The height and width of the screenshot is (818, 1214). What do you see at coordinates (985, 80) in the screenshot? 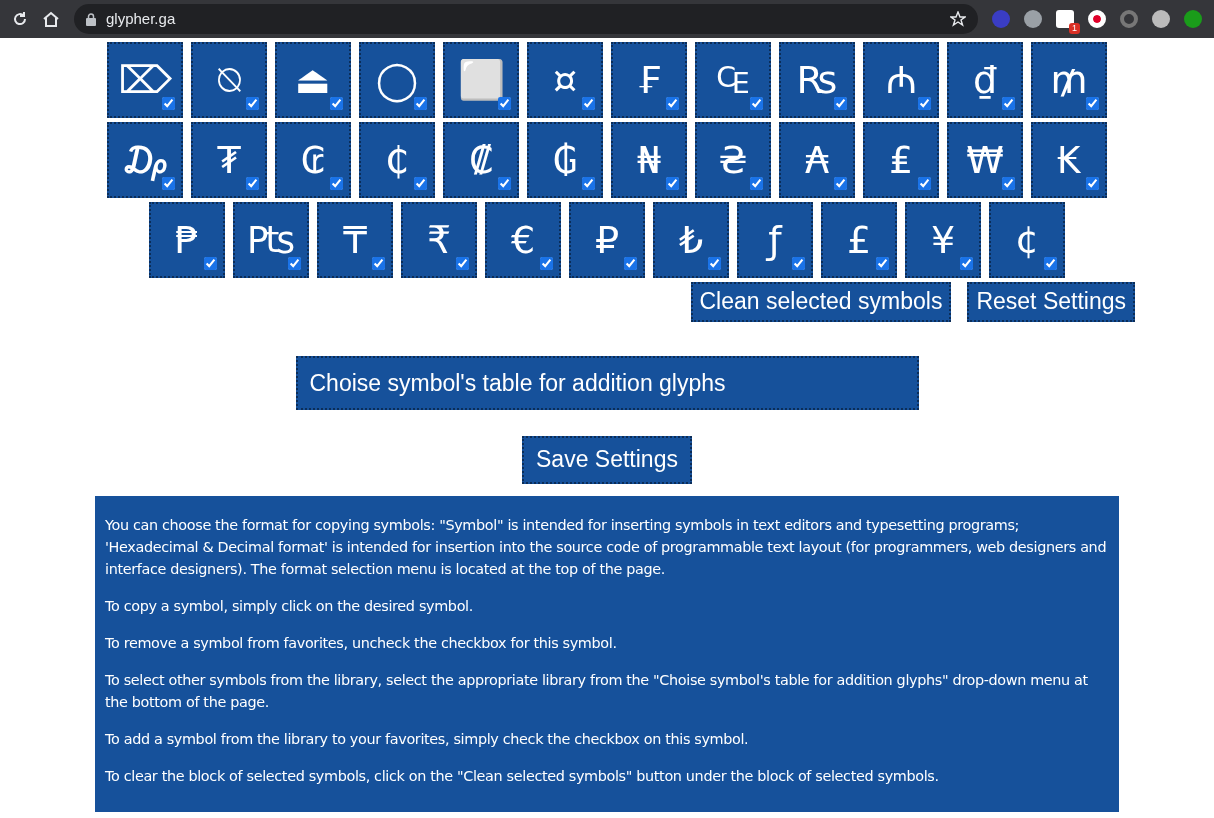
I see `symbol-tile: ₫` at bounding box center [985, 80].